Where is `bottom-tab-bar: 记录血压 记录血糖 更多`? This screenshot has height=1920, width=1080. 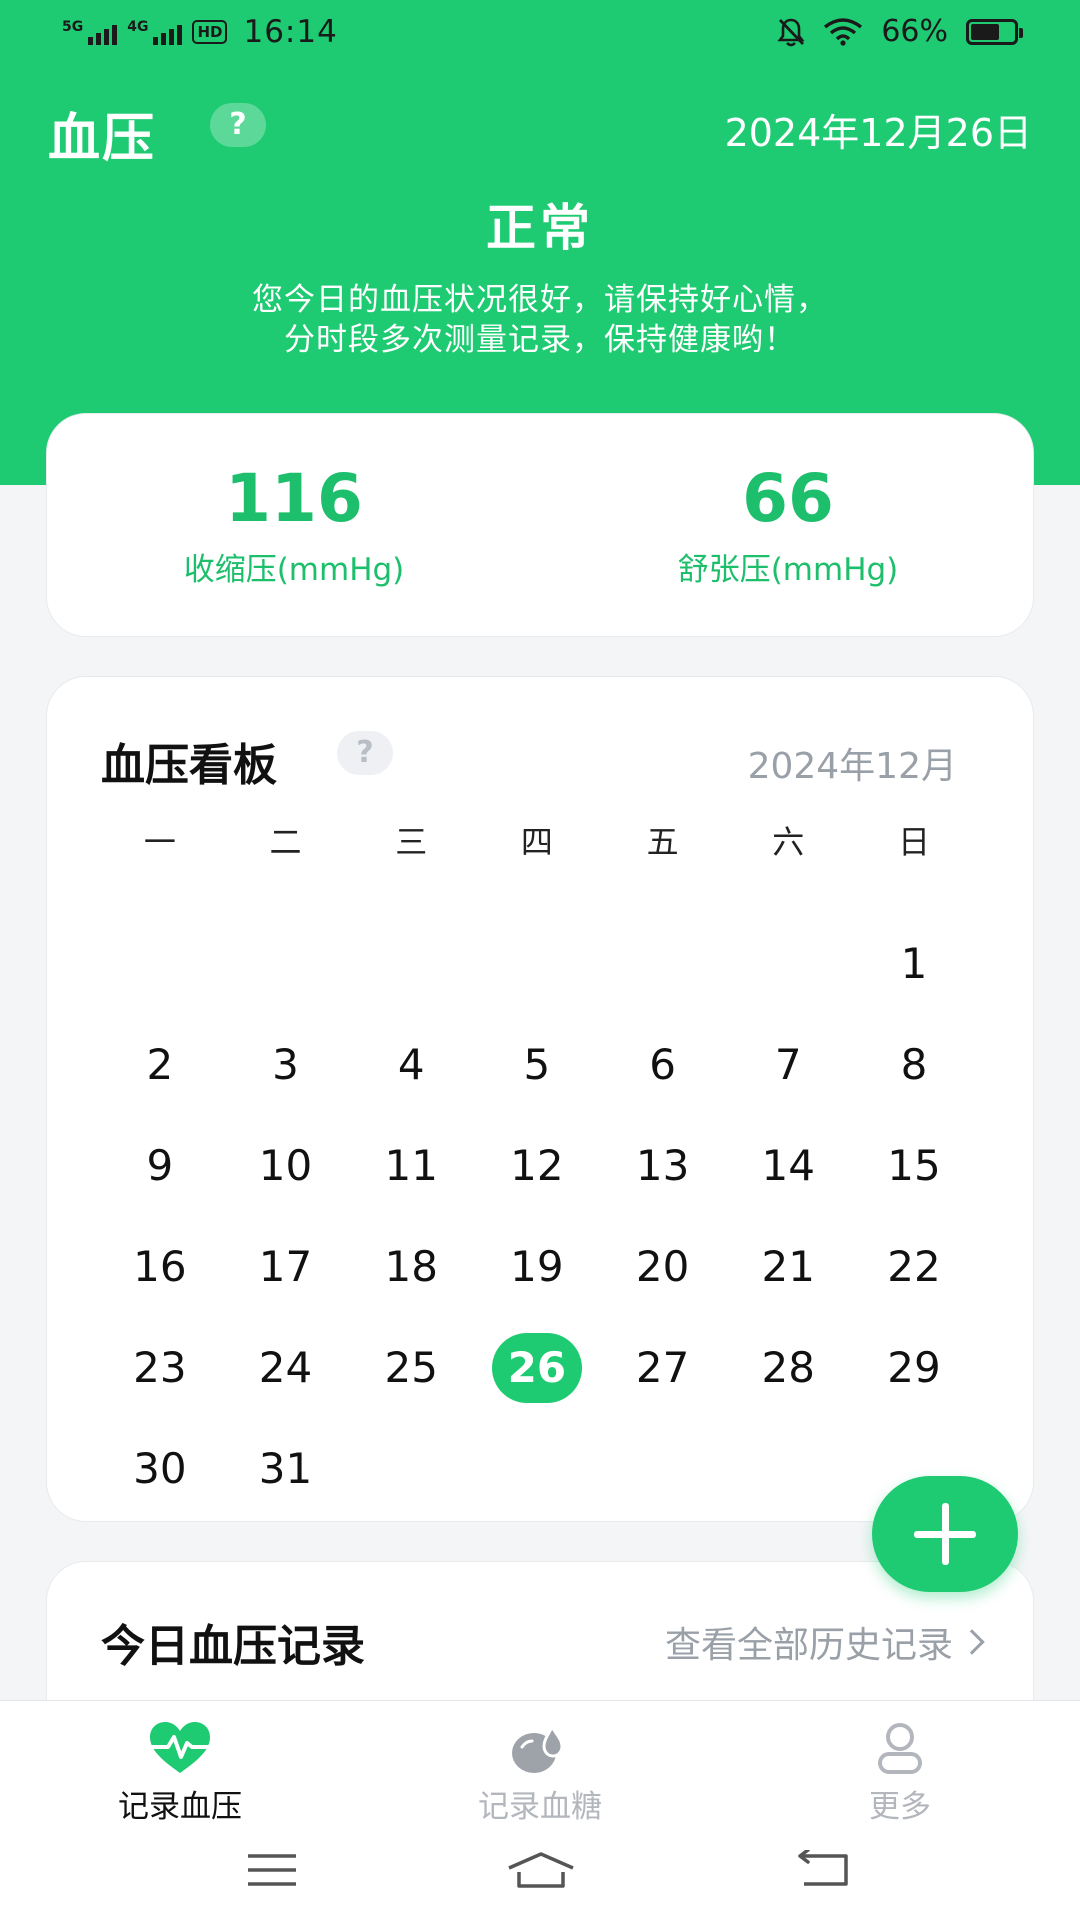
bottom-tab-bar: 记录血压 记录血糖 更多 is located at coordinates (540, 1765).